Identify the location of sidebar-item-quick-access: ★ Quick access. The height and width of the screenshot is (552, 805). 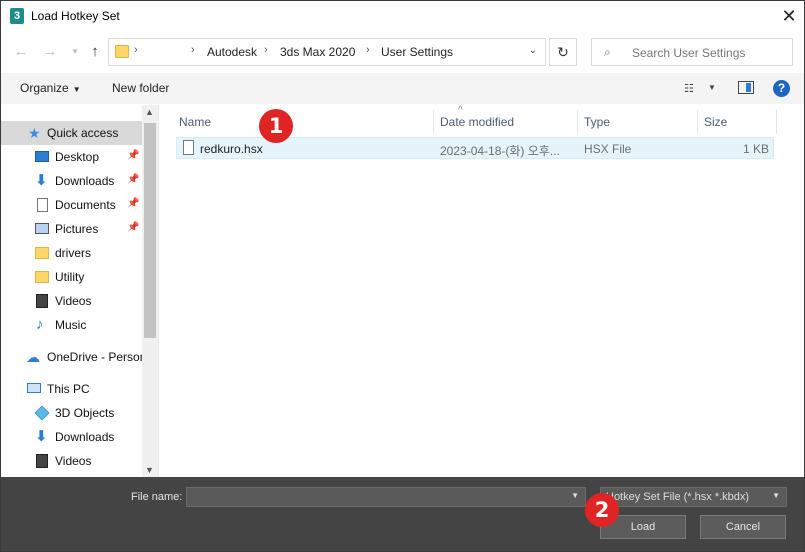
(71, 133).